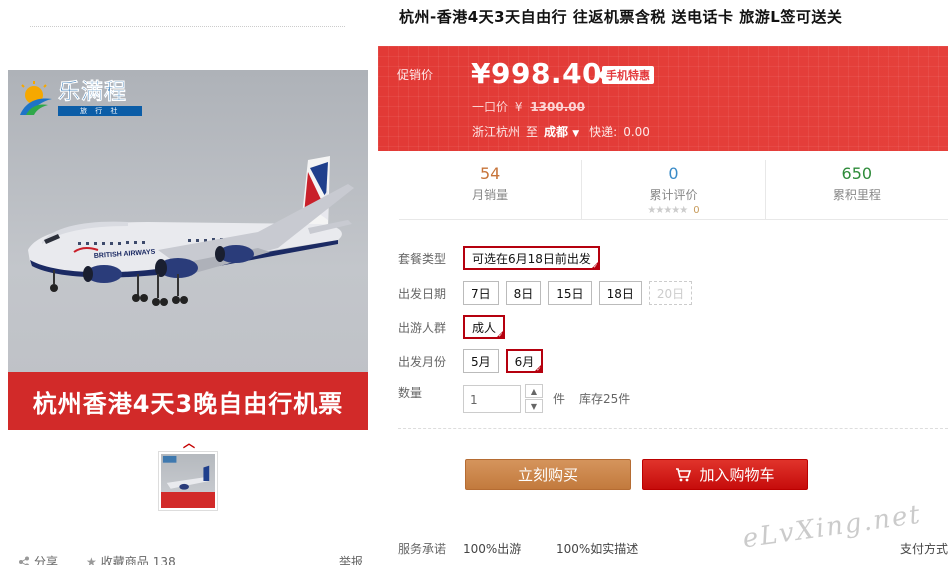 The height and width of the screenshot is (565, 948). Describe the element at coordinates (490, 173) in the screenshot. I see `monthly-sales-value: 54` at that location.